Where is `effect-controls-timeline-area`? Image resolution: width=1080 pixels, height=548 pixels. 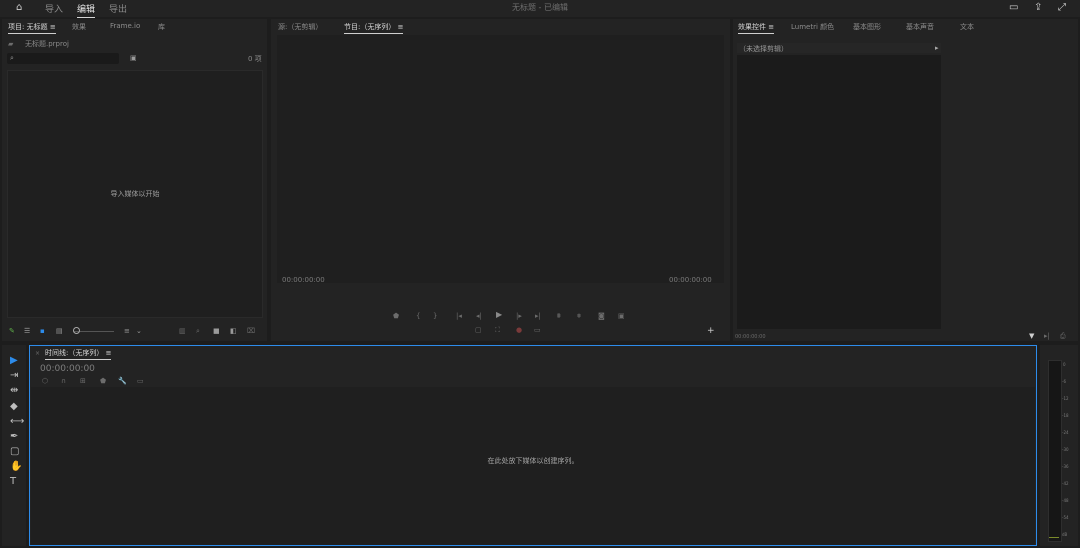 effect-controls-timeline-area is located at coordinates (839, 192).